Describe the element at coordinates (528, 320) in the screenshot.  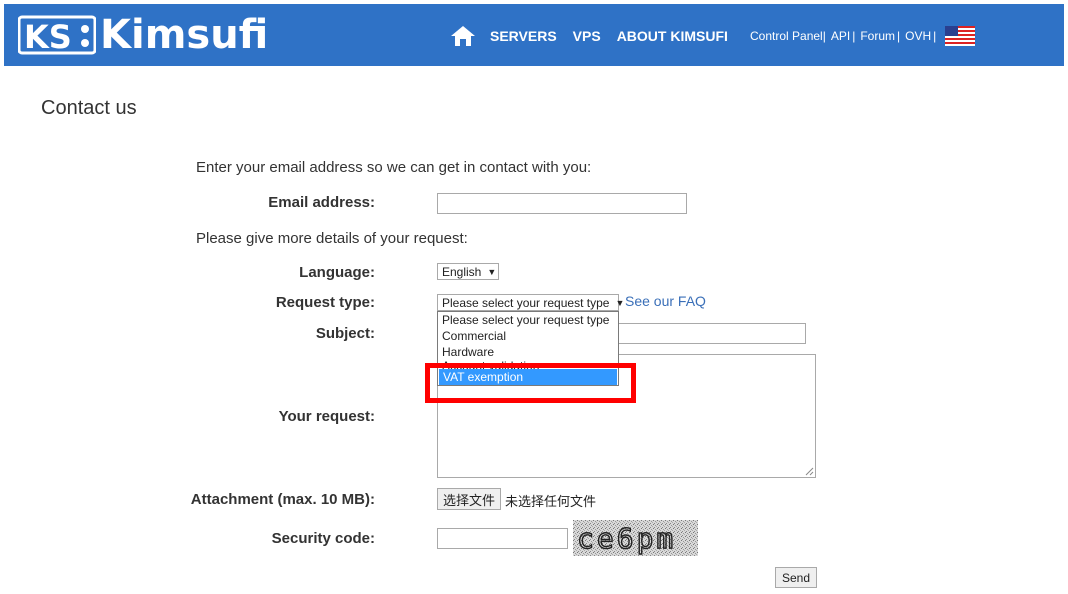
I see `option-placeholder: Please select your request type` at that location.